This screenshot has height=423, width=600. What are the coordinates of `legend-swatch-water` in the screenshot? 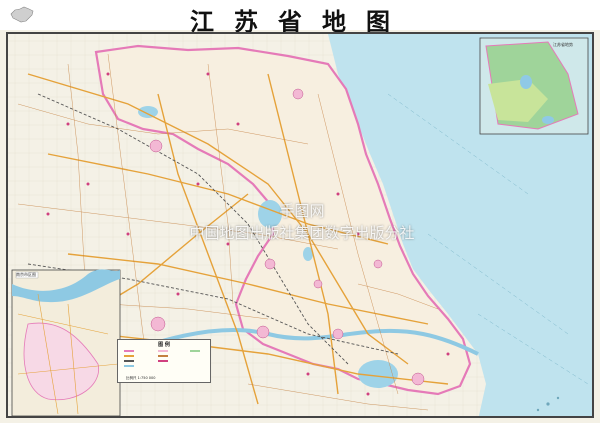 It's located at (129, 366).